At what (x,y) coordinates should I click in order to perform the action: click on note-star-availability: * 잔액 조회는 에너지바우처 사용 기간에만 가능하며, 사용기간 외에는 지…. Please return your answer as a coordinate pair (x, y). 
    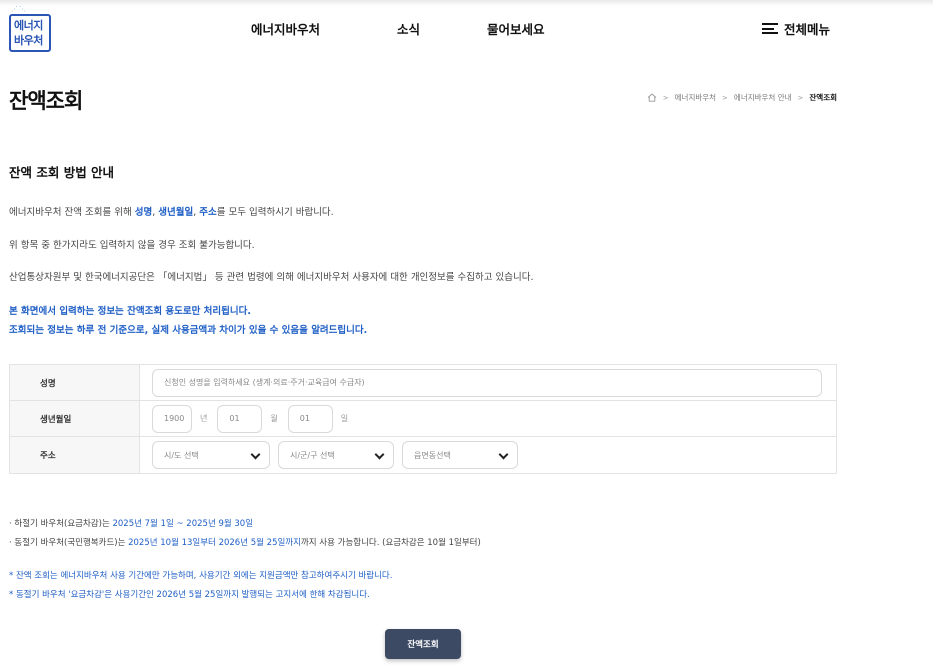
    Looking at the image, I should click on (201, 576).